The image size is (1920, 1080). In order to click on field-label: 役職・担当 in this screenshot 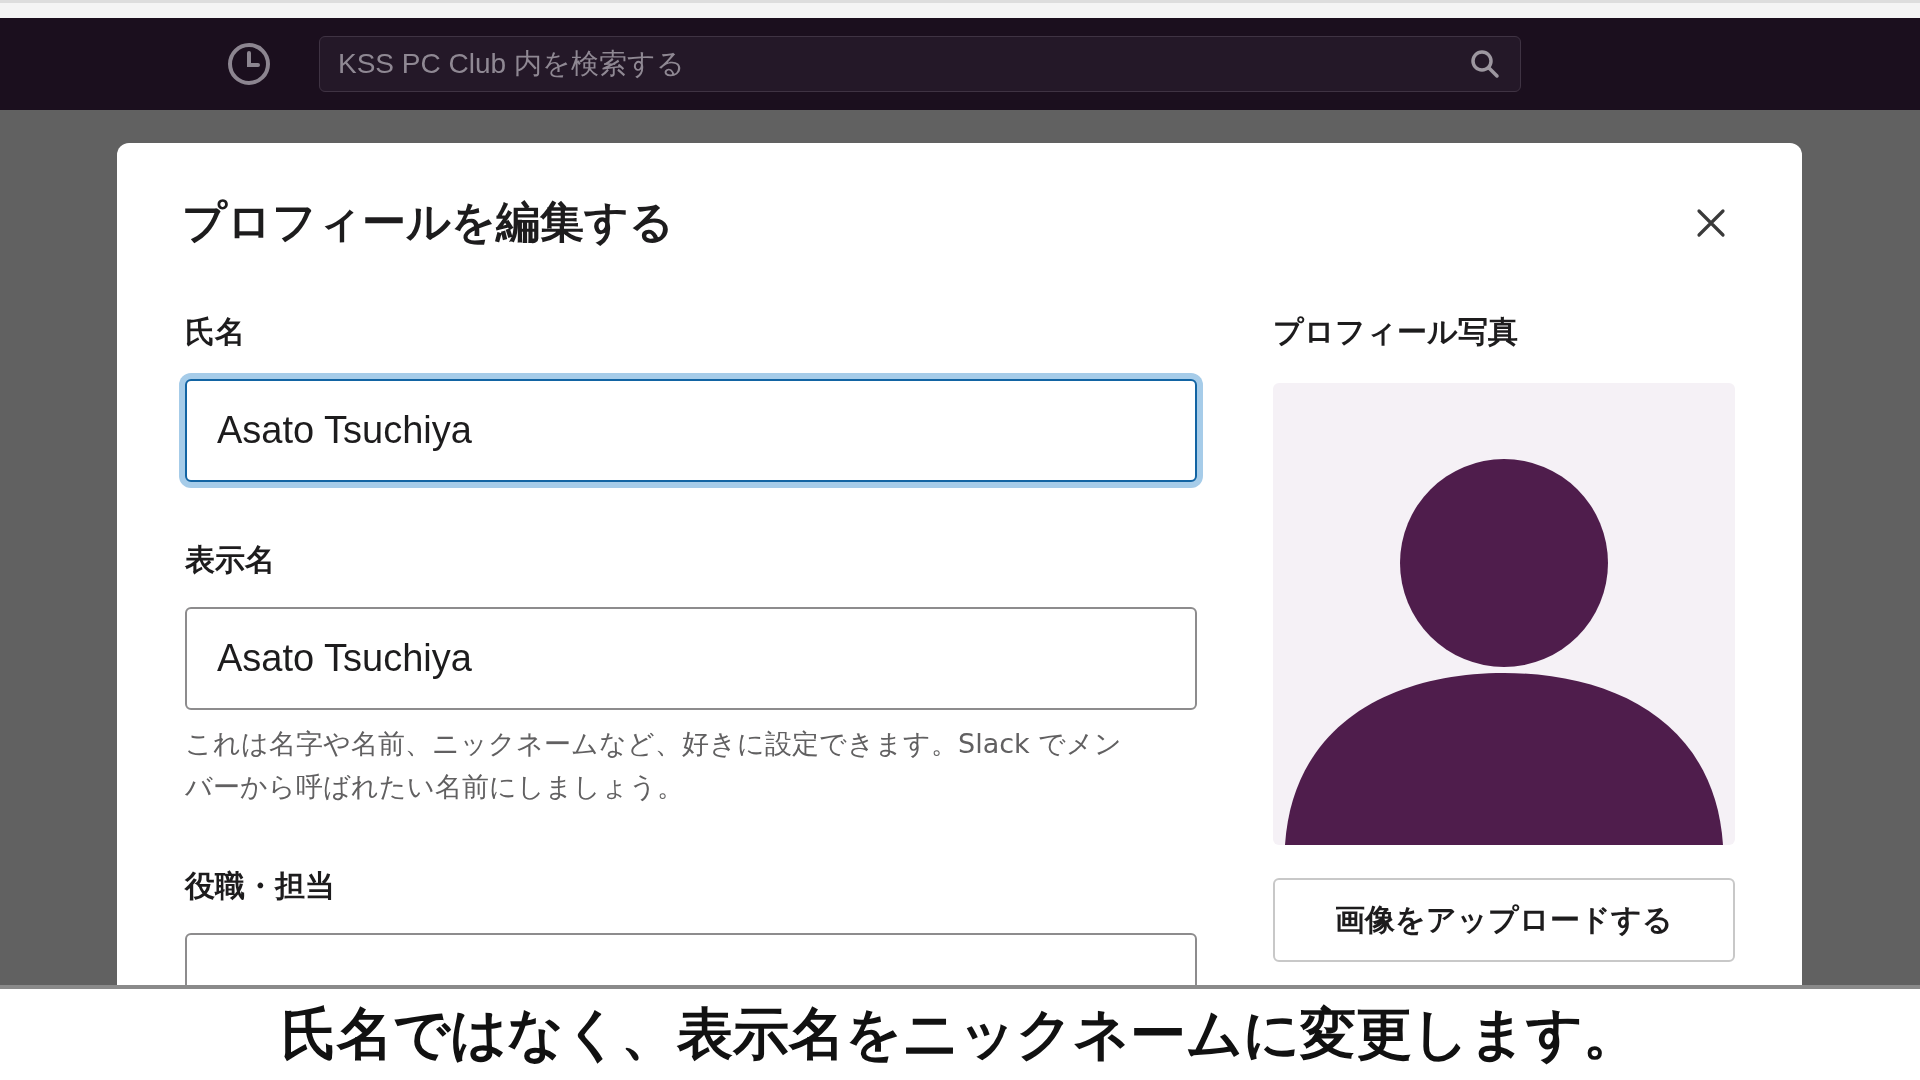, I will do `click(260, 886)`.